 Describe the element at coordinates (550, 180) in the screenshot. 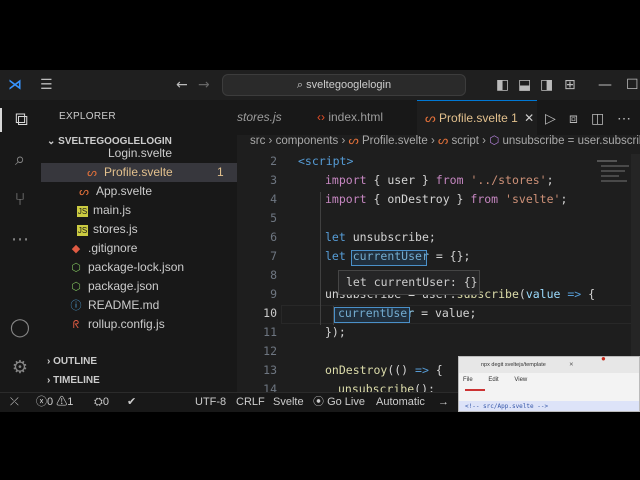

I see `code-token: ;` at that location.